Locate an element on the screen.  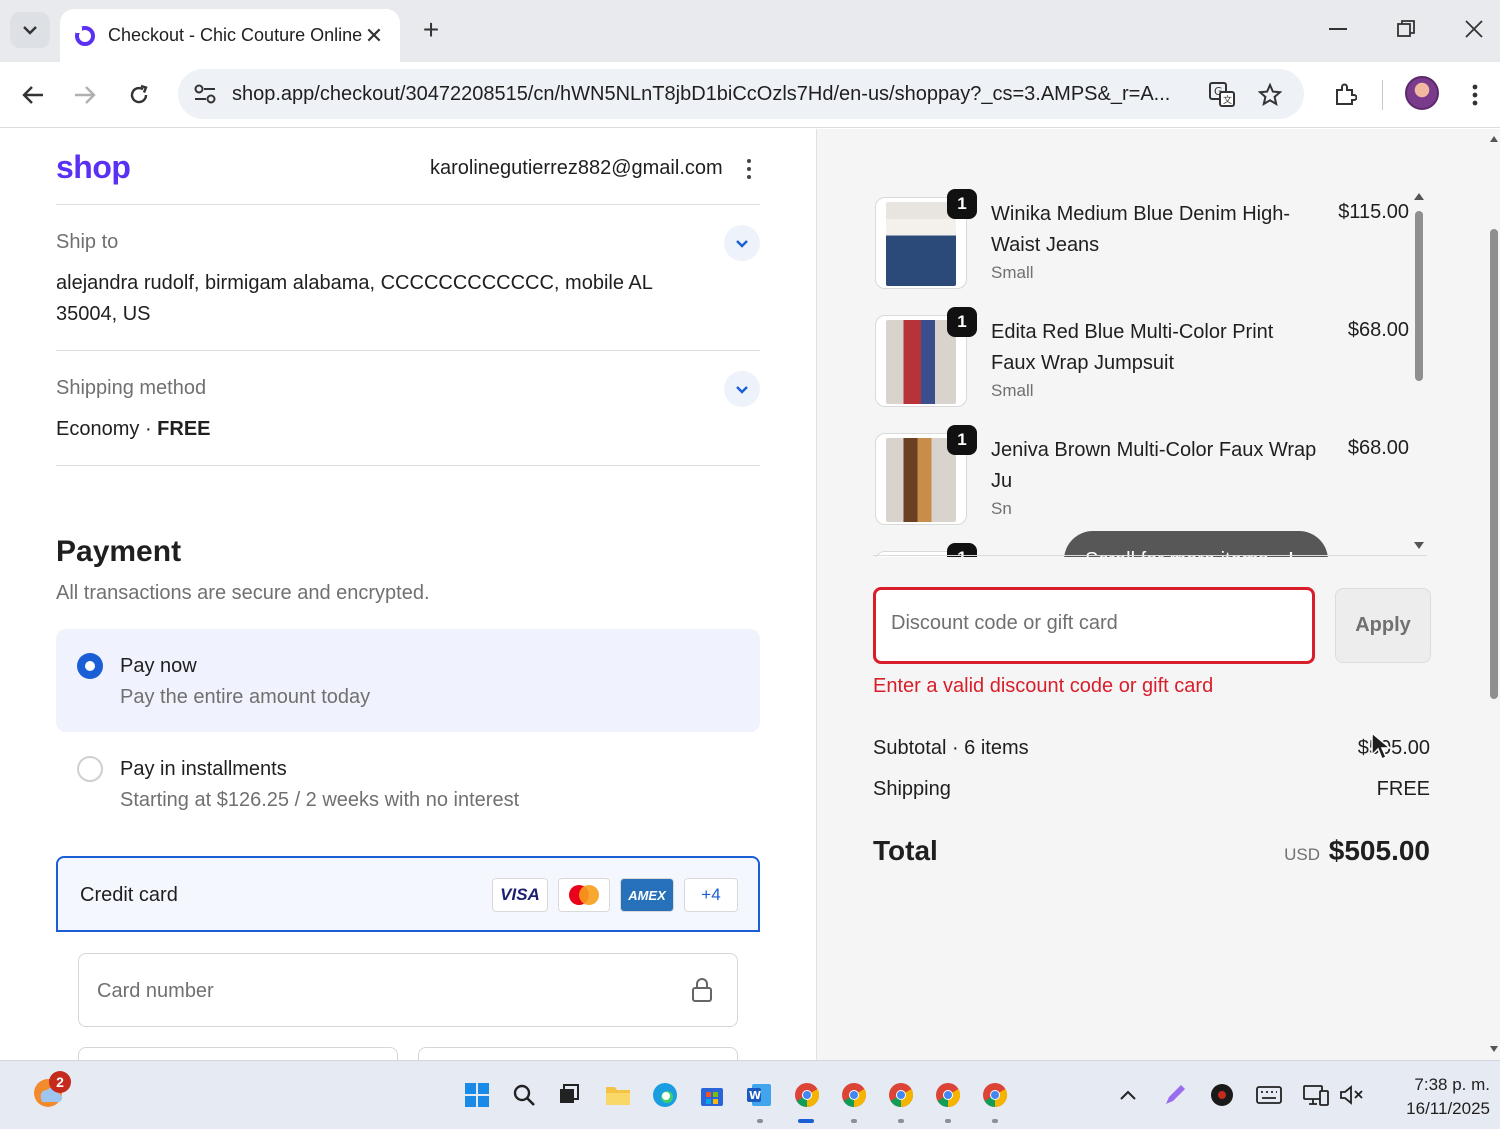
notification-badge: 2 is located at coordinates (60, 1082).